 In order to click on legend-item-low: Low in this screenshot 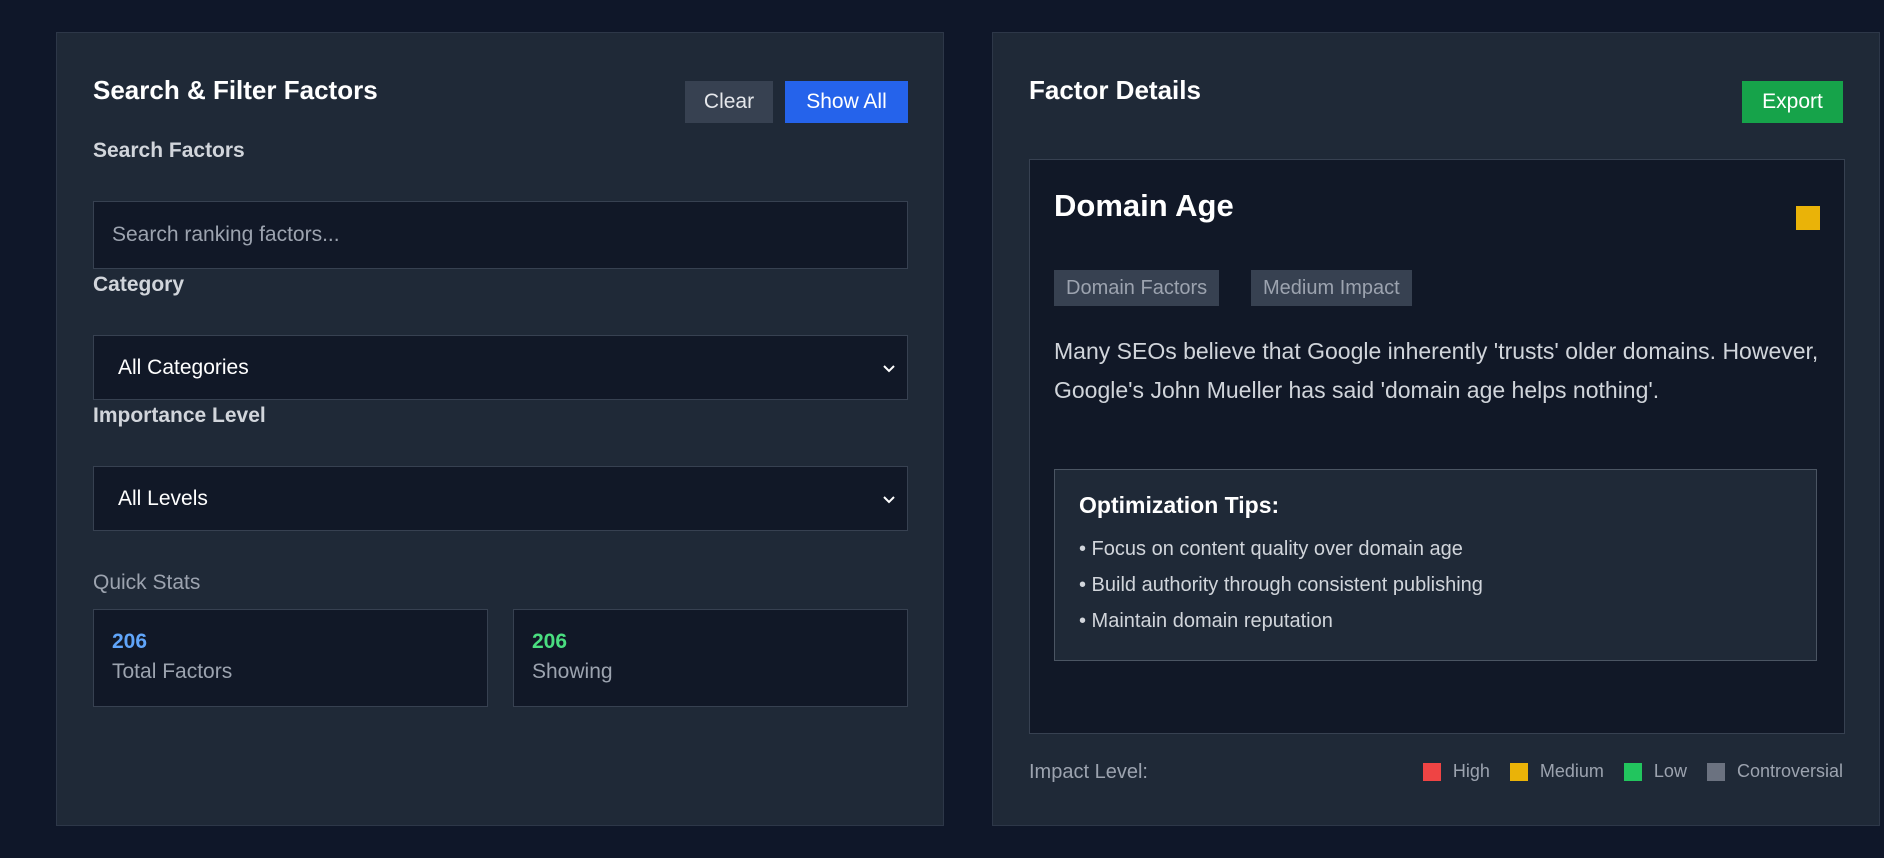, I will do `click(1655, 771)`.